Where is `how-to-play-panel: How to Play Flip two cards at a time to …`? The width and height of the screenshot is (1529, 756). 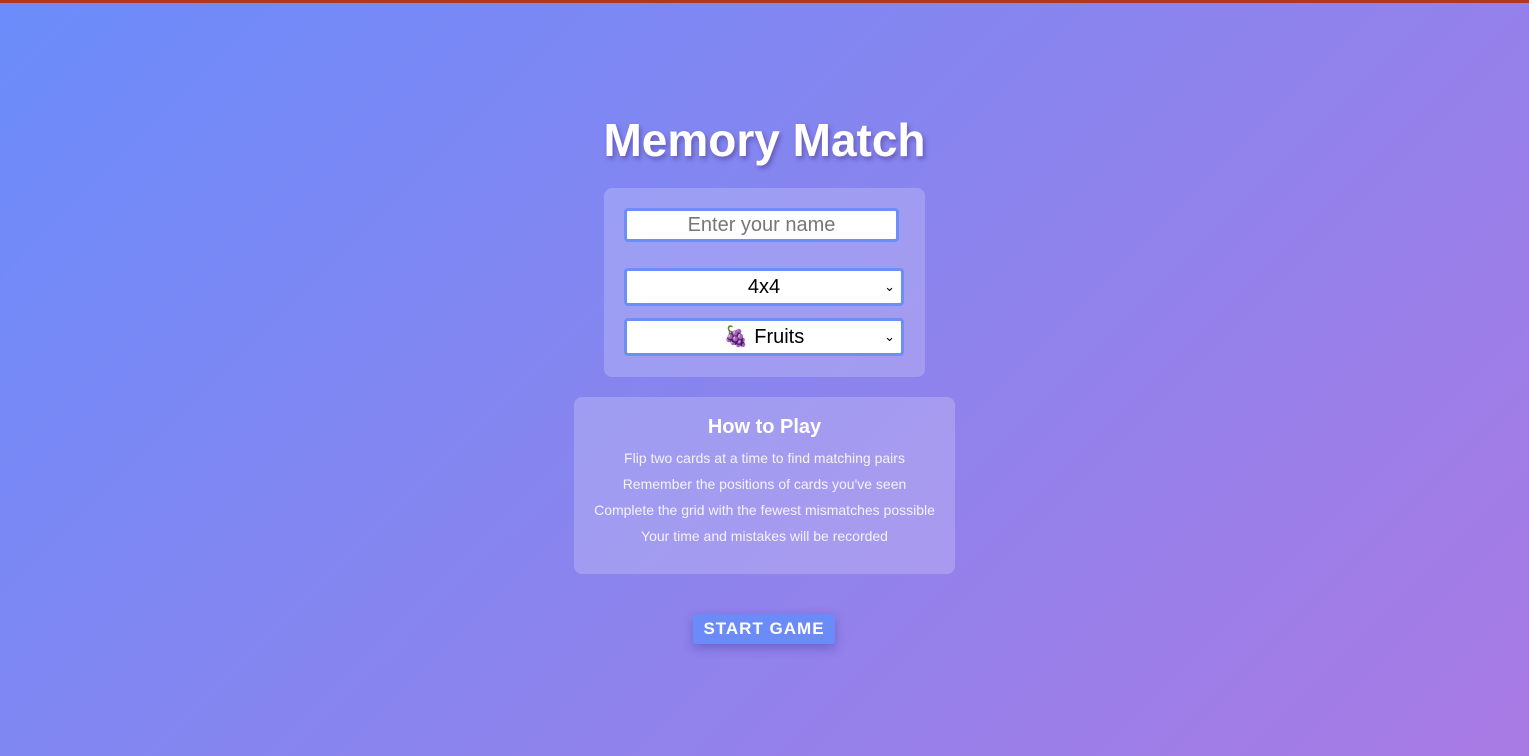
how-to-play-panel: How to Play Flip two cards at a time to … is located at coordinates (764, 485).